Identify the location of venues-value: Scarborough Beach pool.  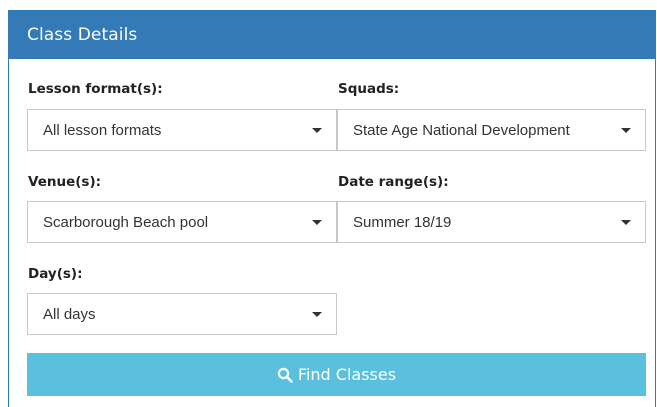
(126, 222).